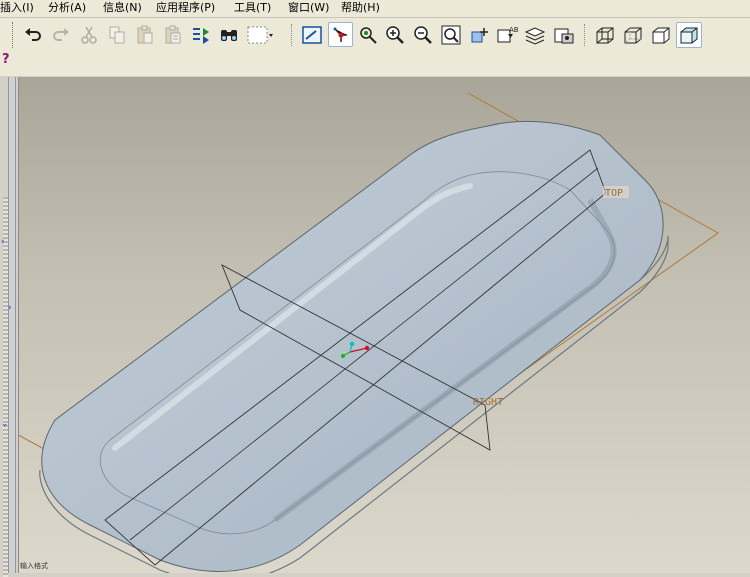 This screenshot has height=577, width=750. Describe the element at coordinates (3, 242) in the screenshot. I see `collapse-left-icon: ‹` at that location.